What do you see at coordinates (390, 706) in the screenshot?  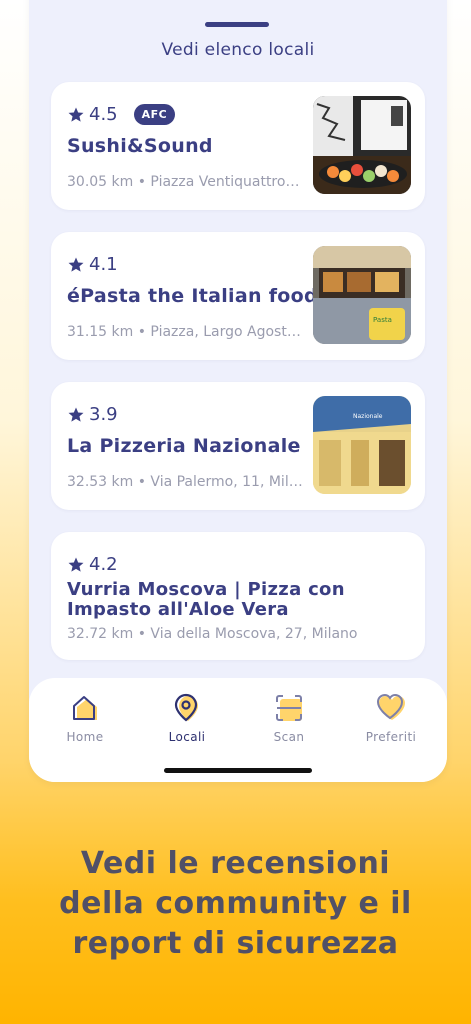 I see `heart-icon` at bounding box center [390, 706].